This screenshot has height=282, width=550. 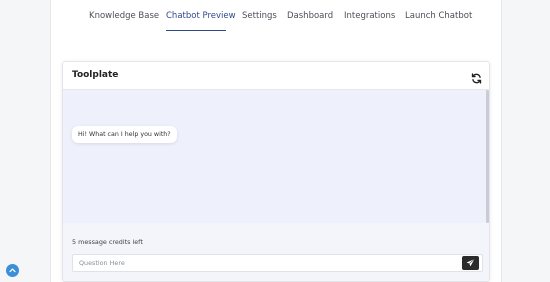 I want to click on send-icon, so click(x=470, y=262).